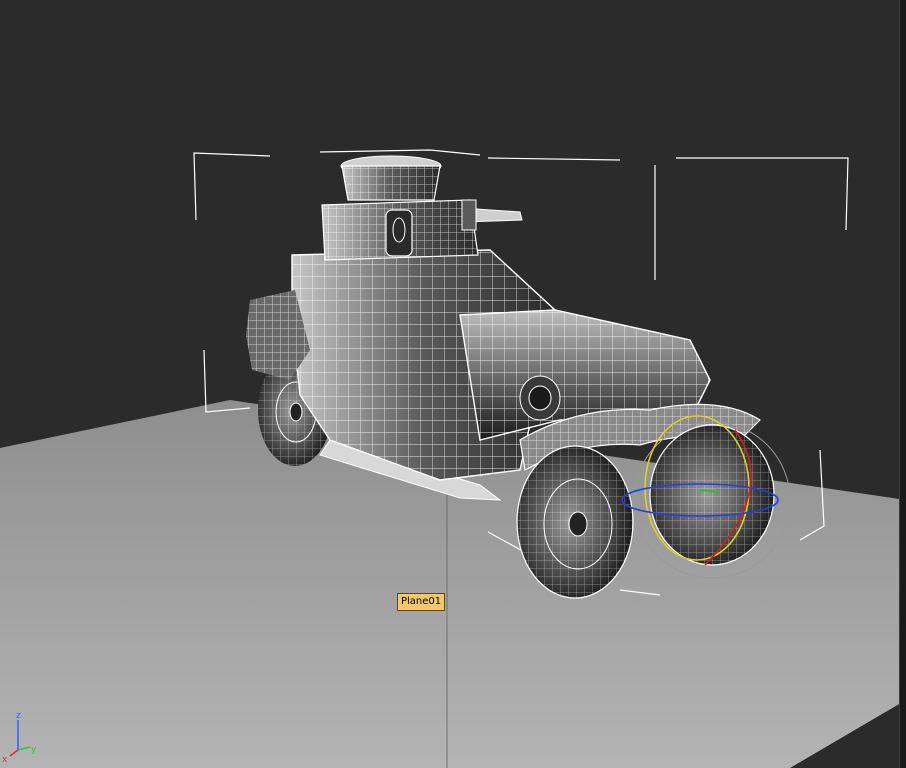 This screenshot has height=768, width=906. I want to click on axis-z-label: z, so click(18, 716).